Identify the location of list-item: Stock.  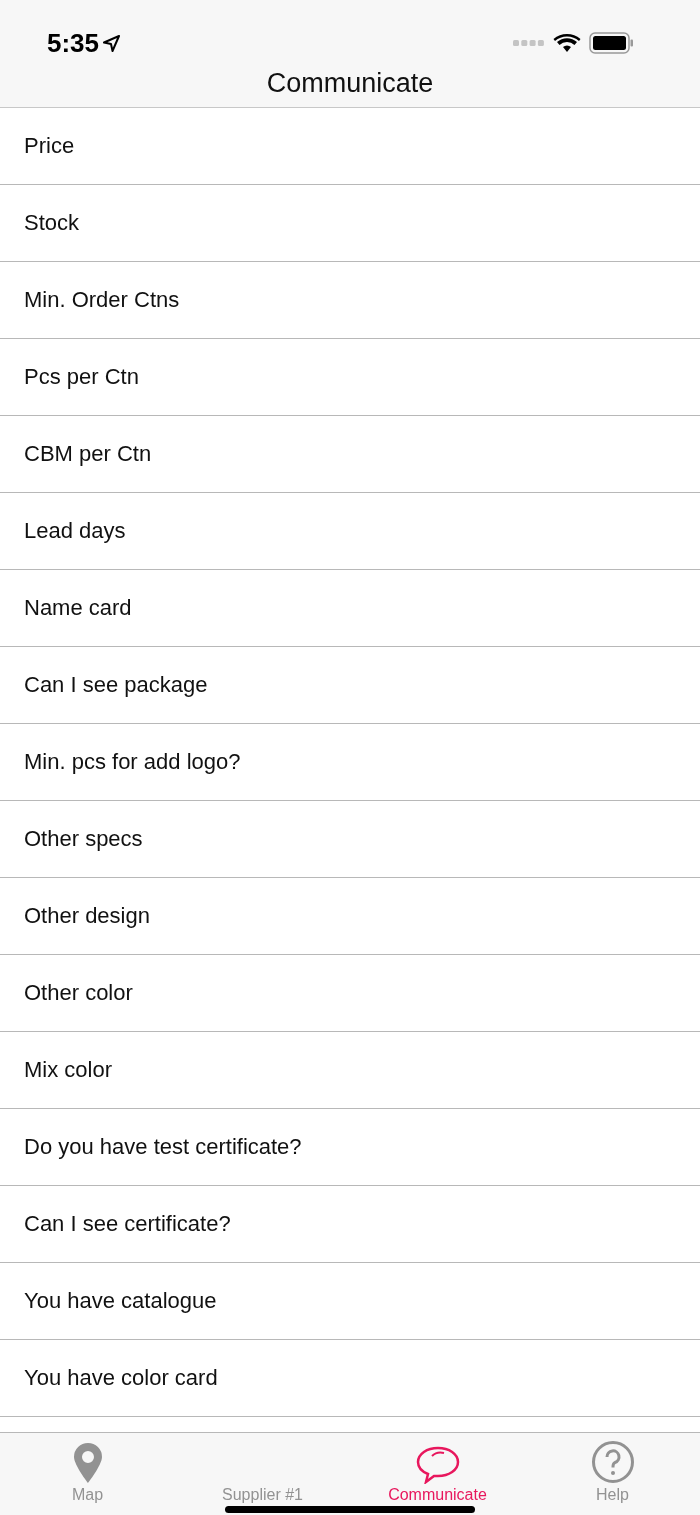
(350, 223).